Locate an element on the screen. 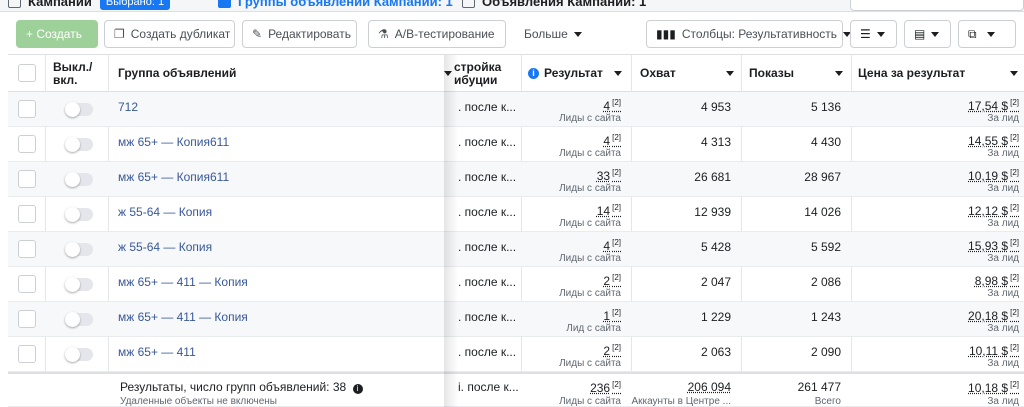 The height and width of the screenshot is (407, 1024). cost-value: 20,18 $ [2] is located at coordinates (993, 315).